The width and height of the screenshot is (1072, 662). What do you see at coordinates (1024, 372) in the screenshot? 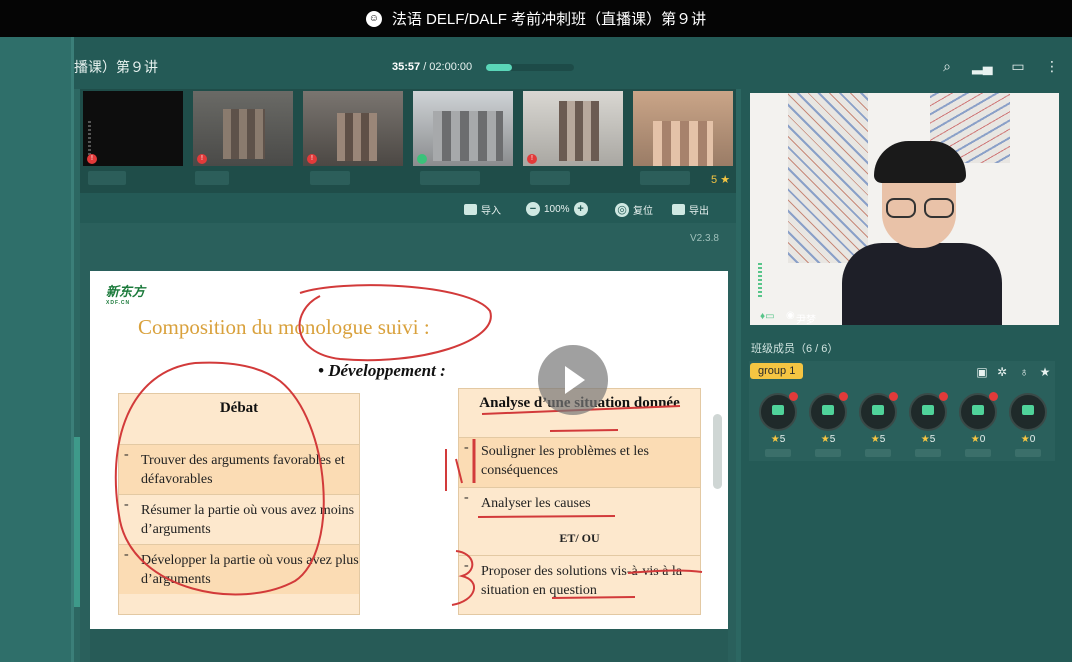
I see `microphone-icon: ♁` at bounding box center [1024, 372].